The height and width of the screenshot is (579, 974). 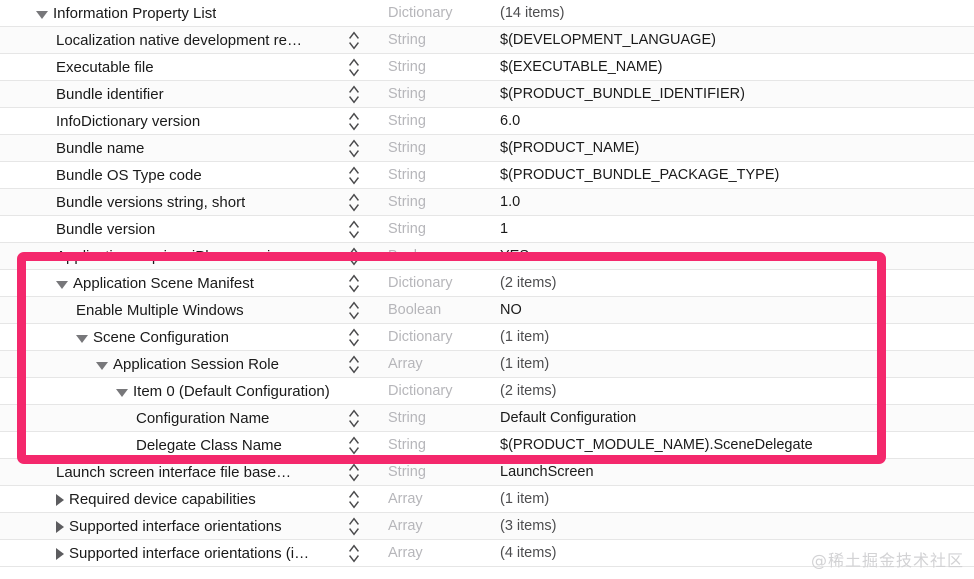 I want to click on plist-key-cell: Delegate Class Name, so click(x=209, y=445).